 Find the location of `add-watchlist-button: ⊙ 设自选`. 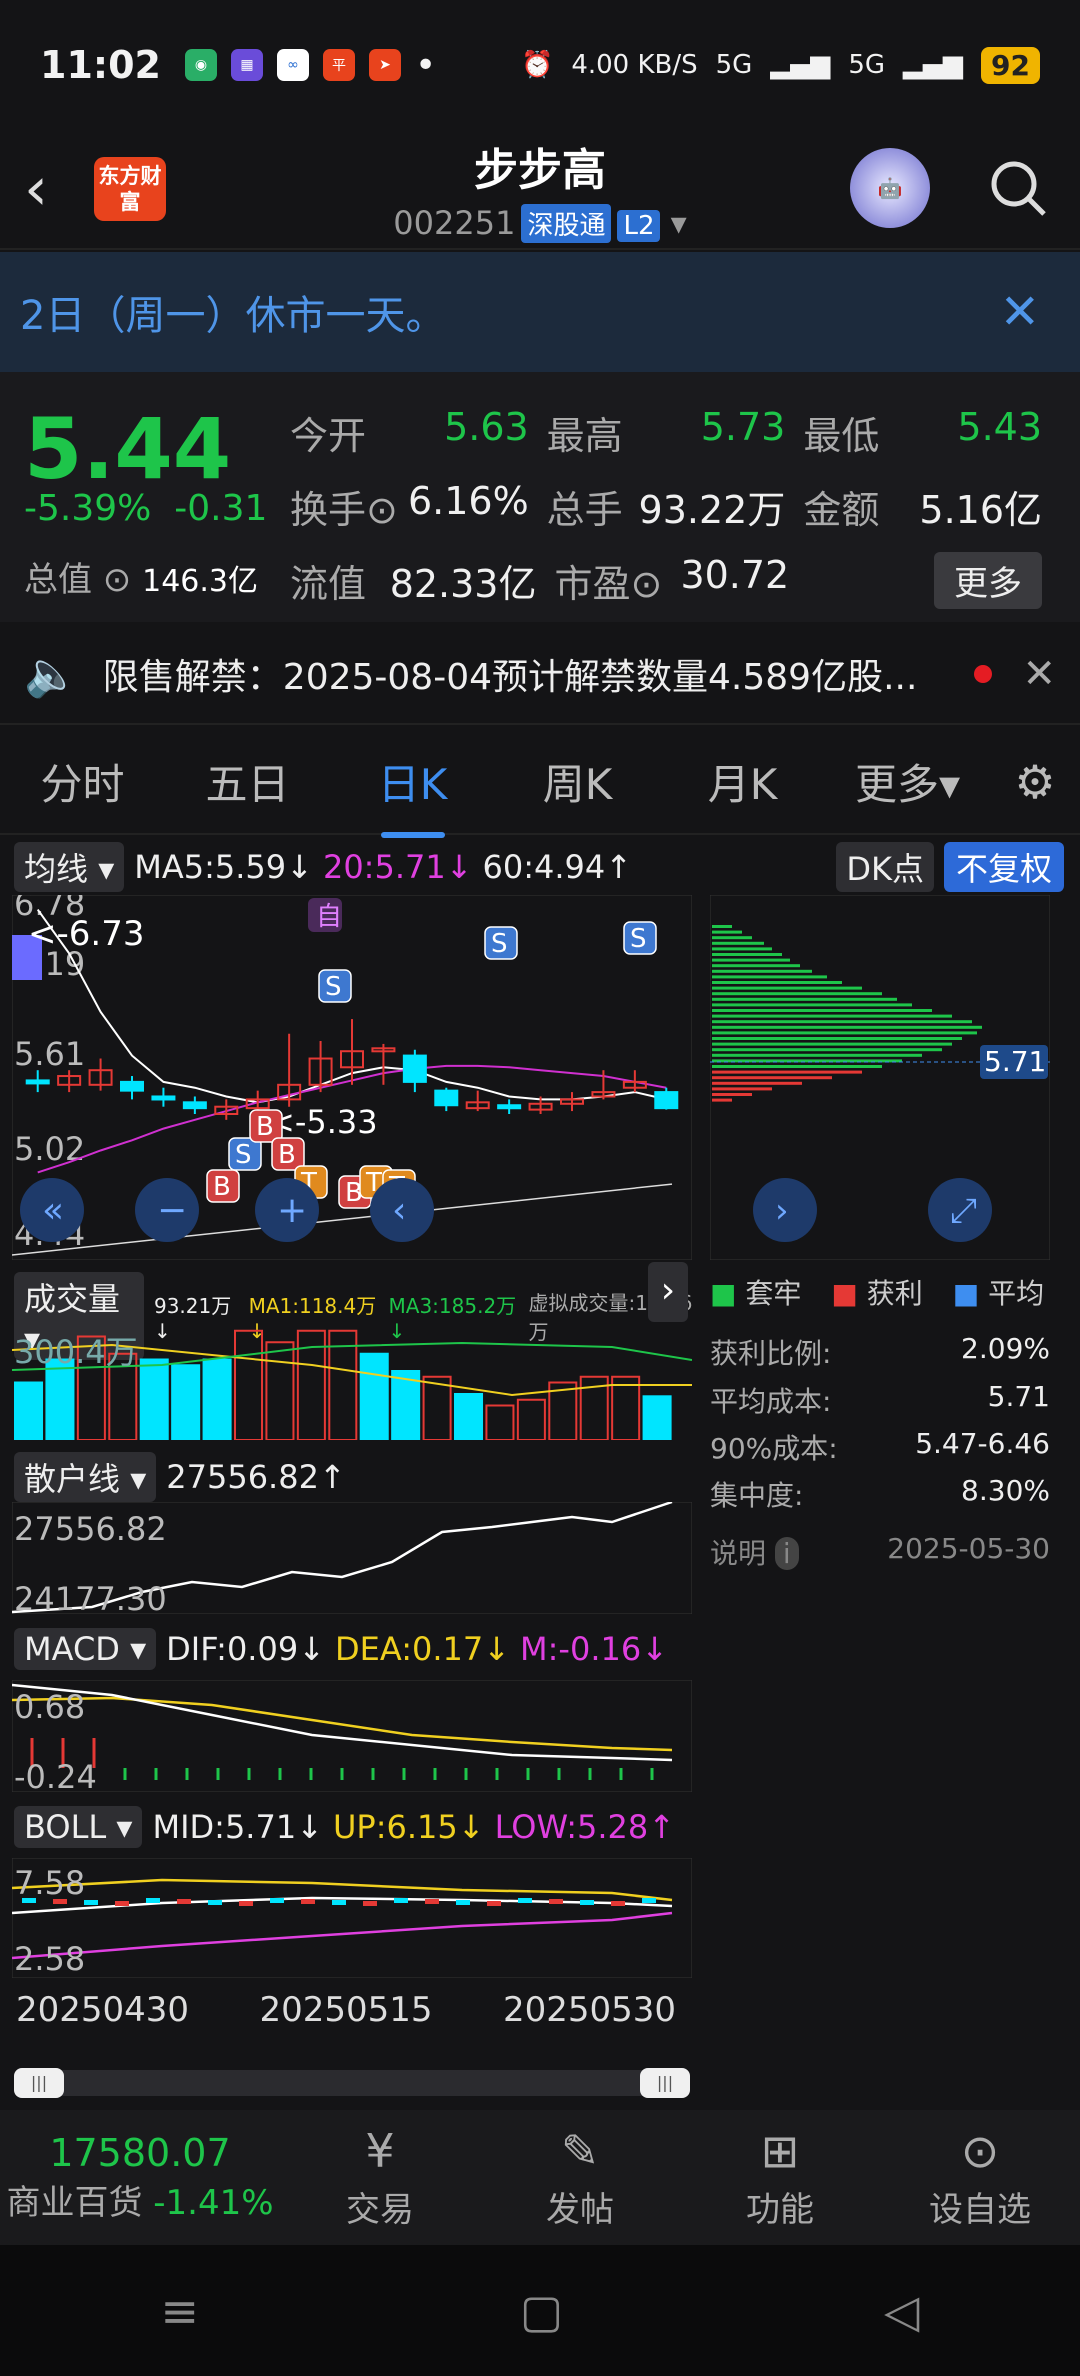

add-watchlist-button: ⊙ 设自选 is located at coordinates (980, 2177).